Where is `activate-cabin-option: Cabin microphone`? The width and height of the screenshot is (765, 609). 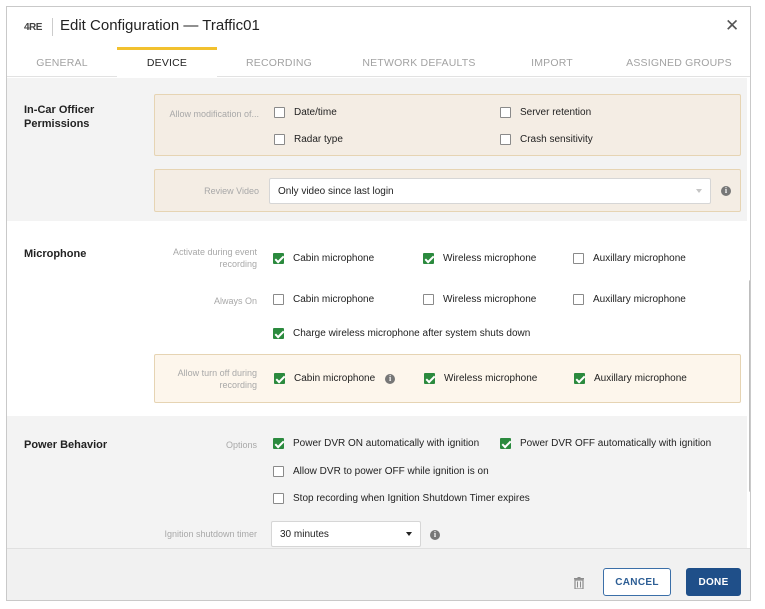 activate-cabin-option: Cabin microphone is located at coordinates (323, 258).